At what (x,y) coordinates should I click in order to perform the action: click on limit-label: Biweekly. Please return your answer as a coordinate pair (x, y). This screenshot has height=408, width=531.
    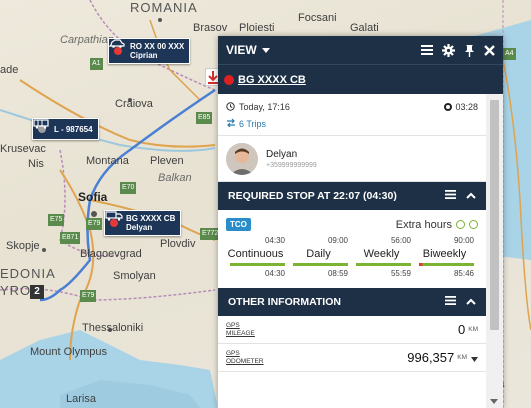
    Looking at the image, I should click on (444, 254).